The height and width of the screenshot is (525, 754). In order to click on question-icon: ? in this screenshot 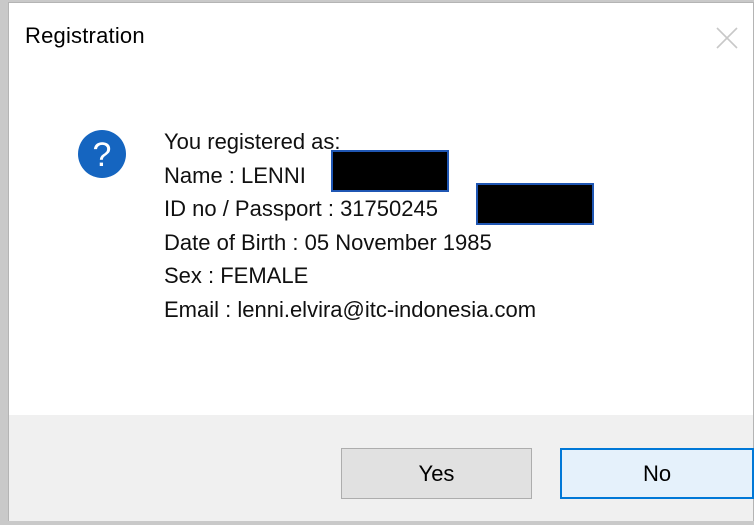, I will do `click(102, 154)`.